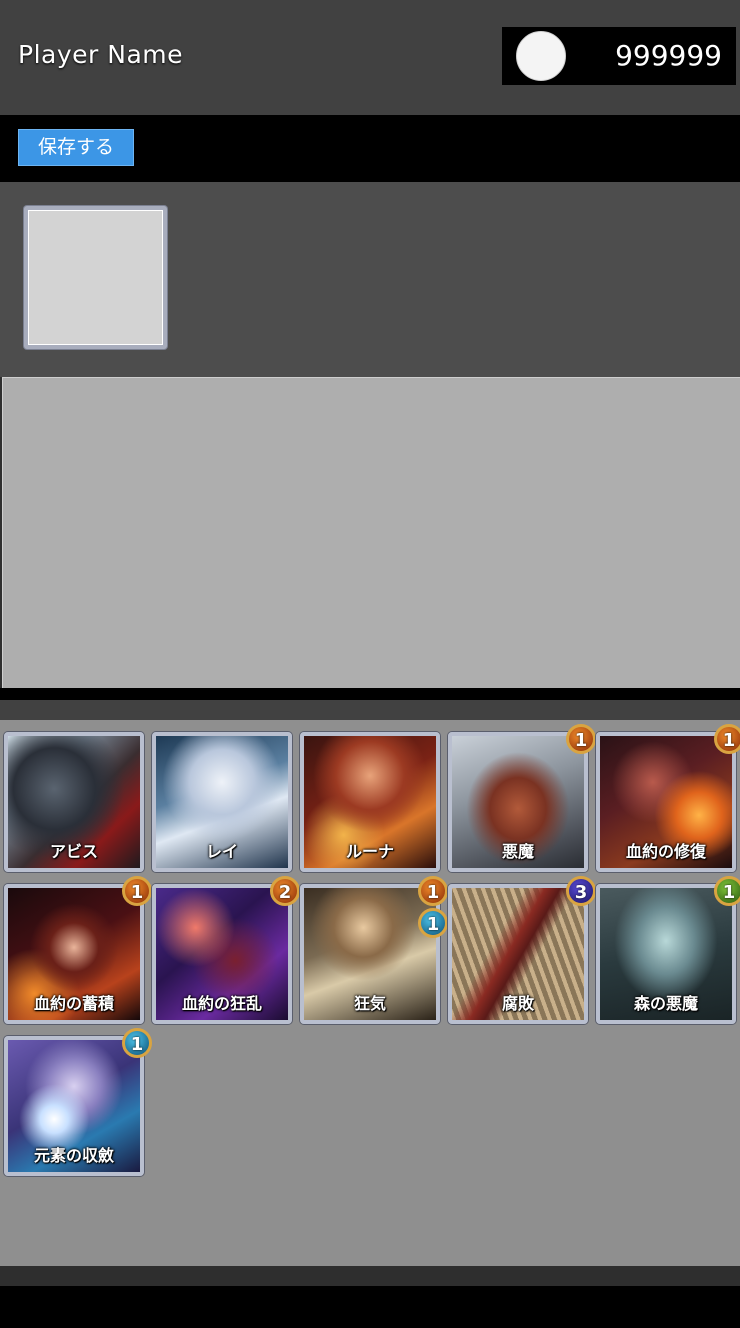 The image size is (740, 1328). I want to click on card-name: 腐敗, so click(517, 1003).